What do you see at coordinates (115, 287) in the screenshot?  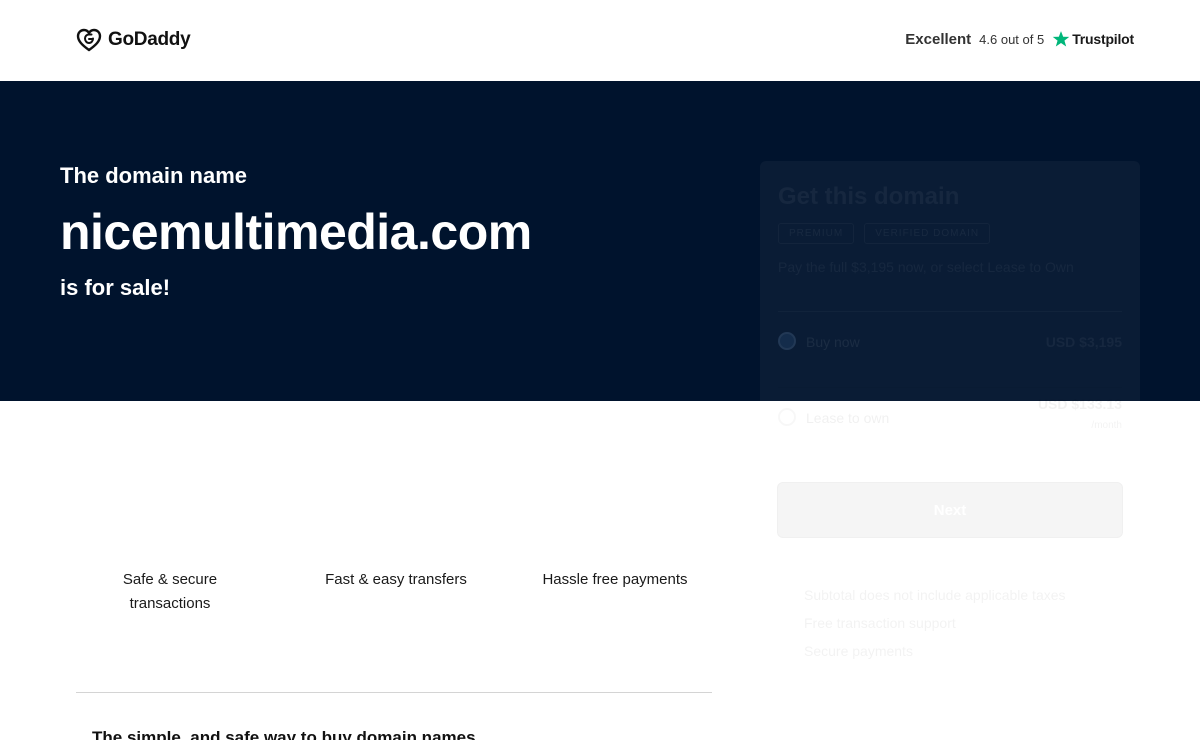 I see `hero-post-text: is for sale!` at bounding box center [115, 287].